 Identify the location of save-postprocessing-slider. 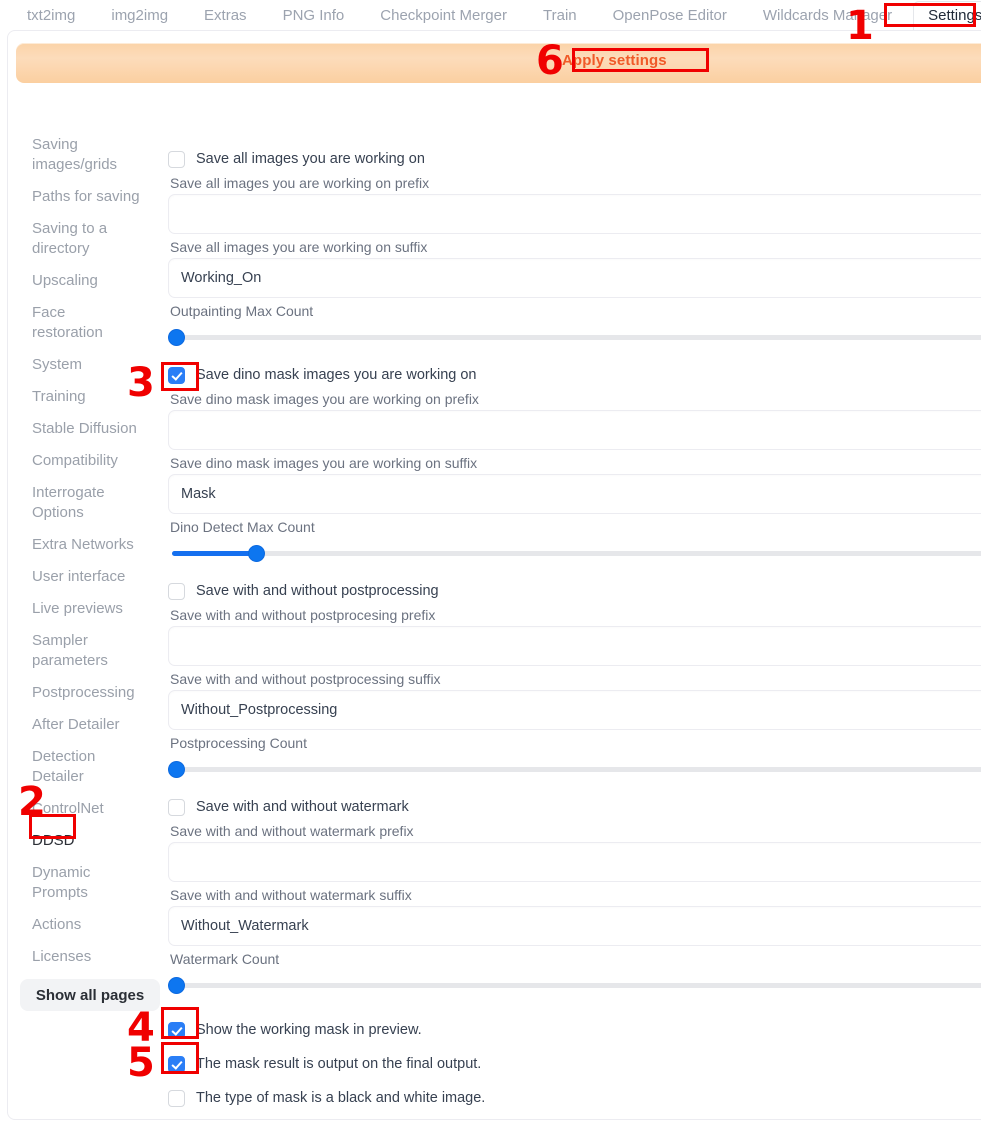
(574, 769).